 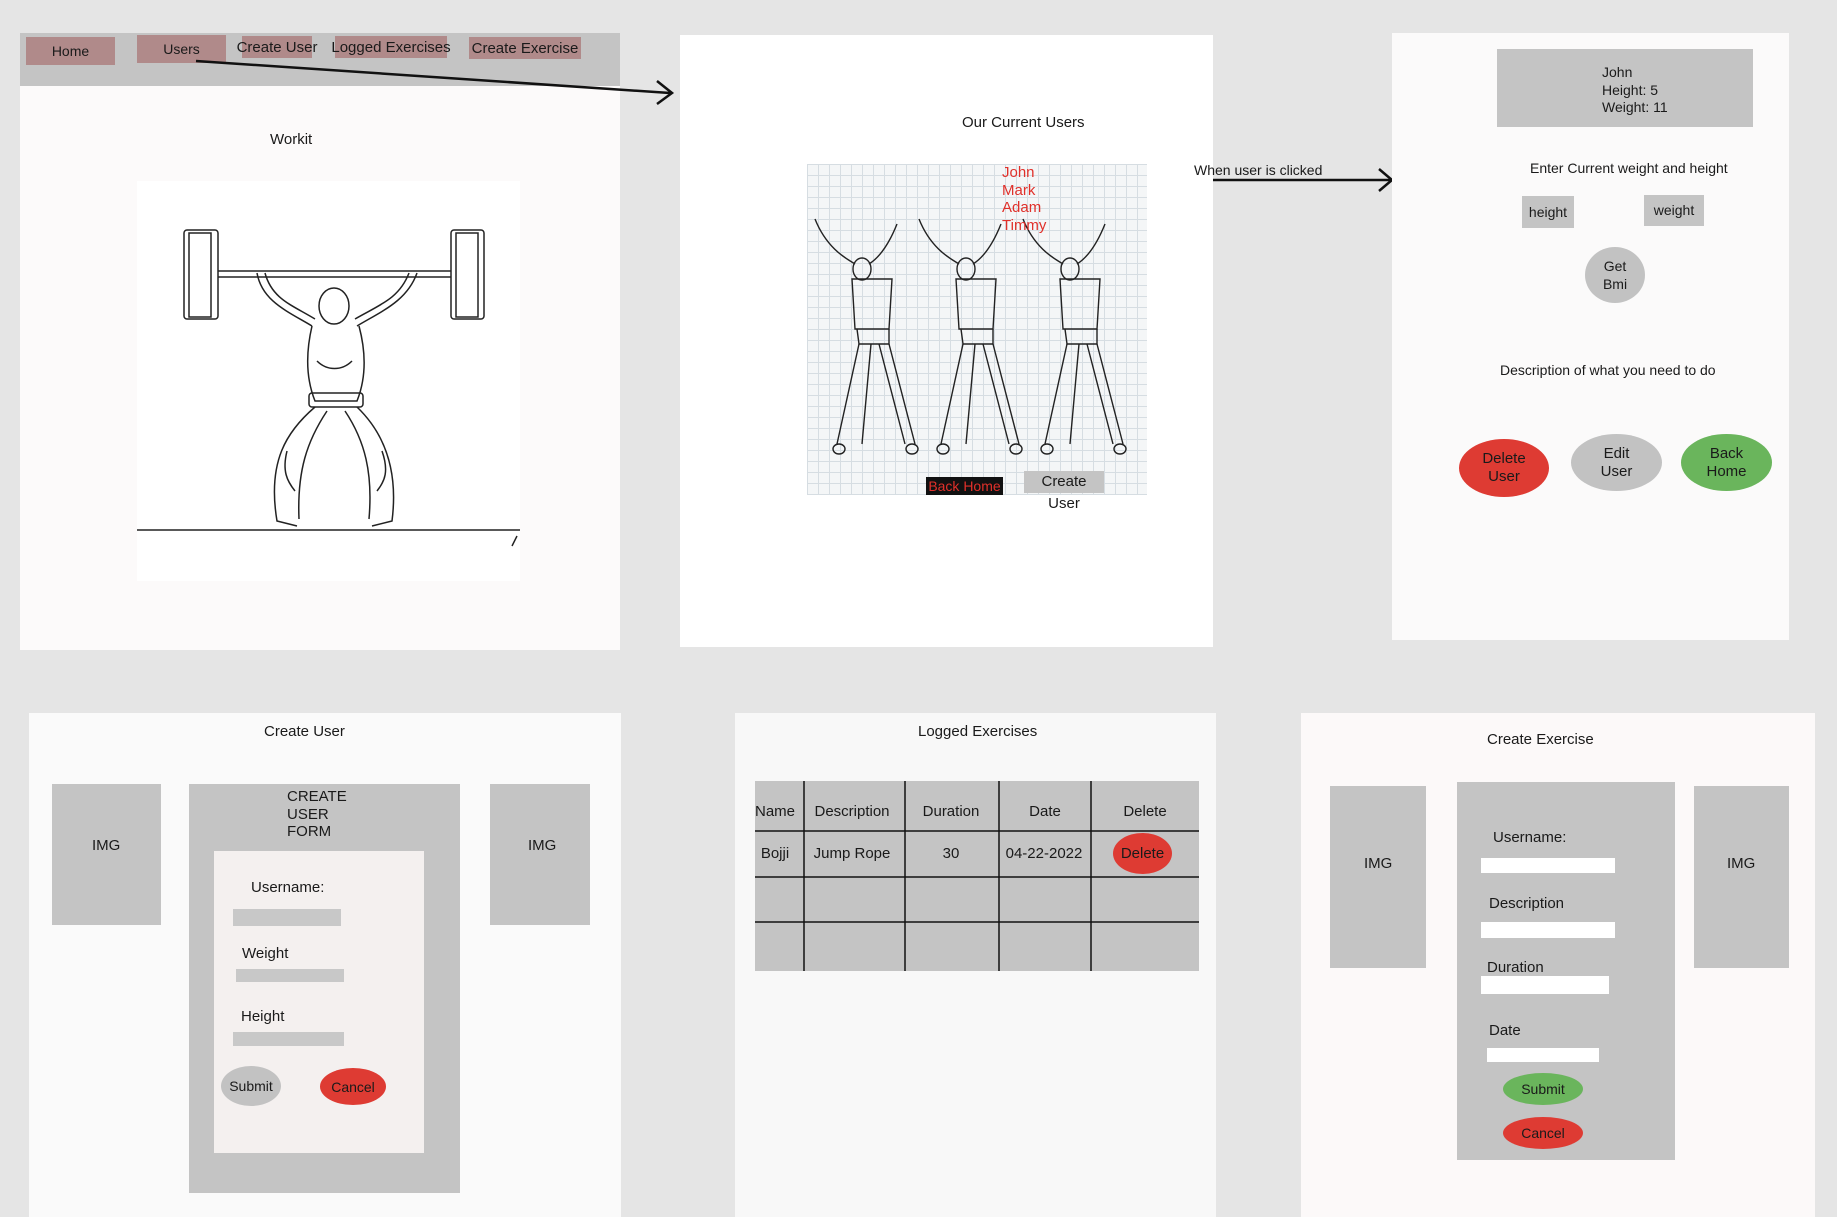 What do you see at coordinates (1045, 811) in the screenshot?
I see `table-header: Date` at bounding box center [1045, 811].